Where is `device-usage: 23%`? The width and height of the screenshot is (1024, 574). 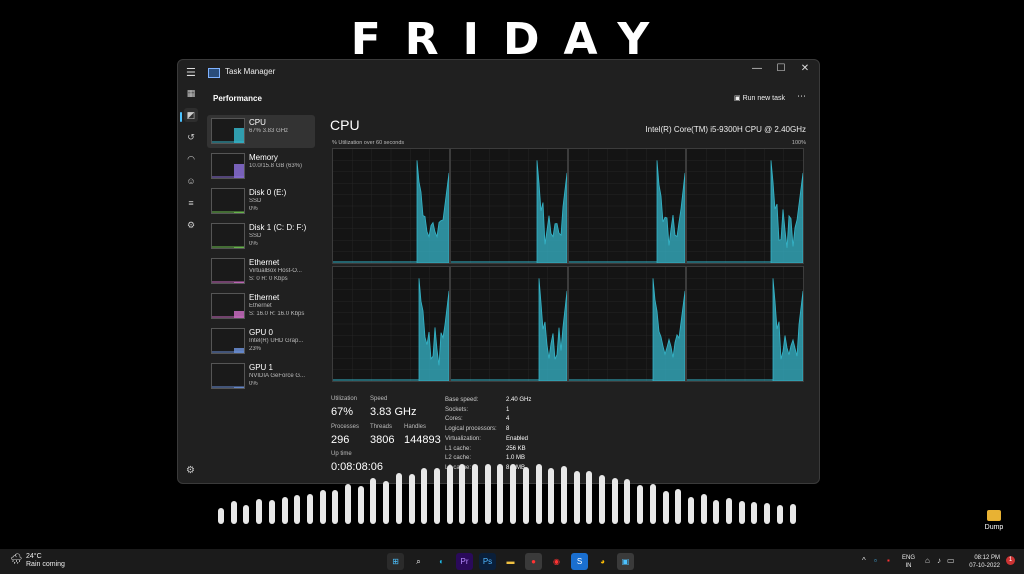
device-usage: 23% is located at coordinates (255, 349).